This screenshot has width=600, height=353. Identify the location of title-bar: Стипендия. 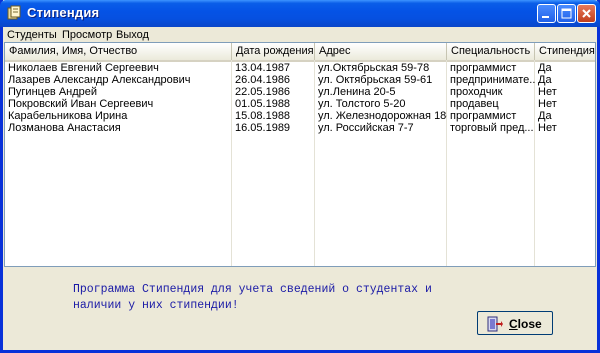
(300, 13).